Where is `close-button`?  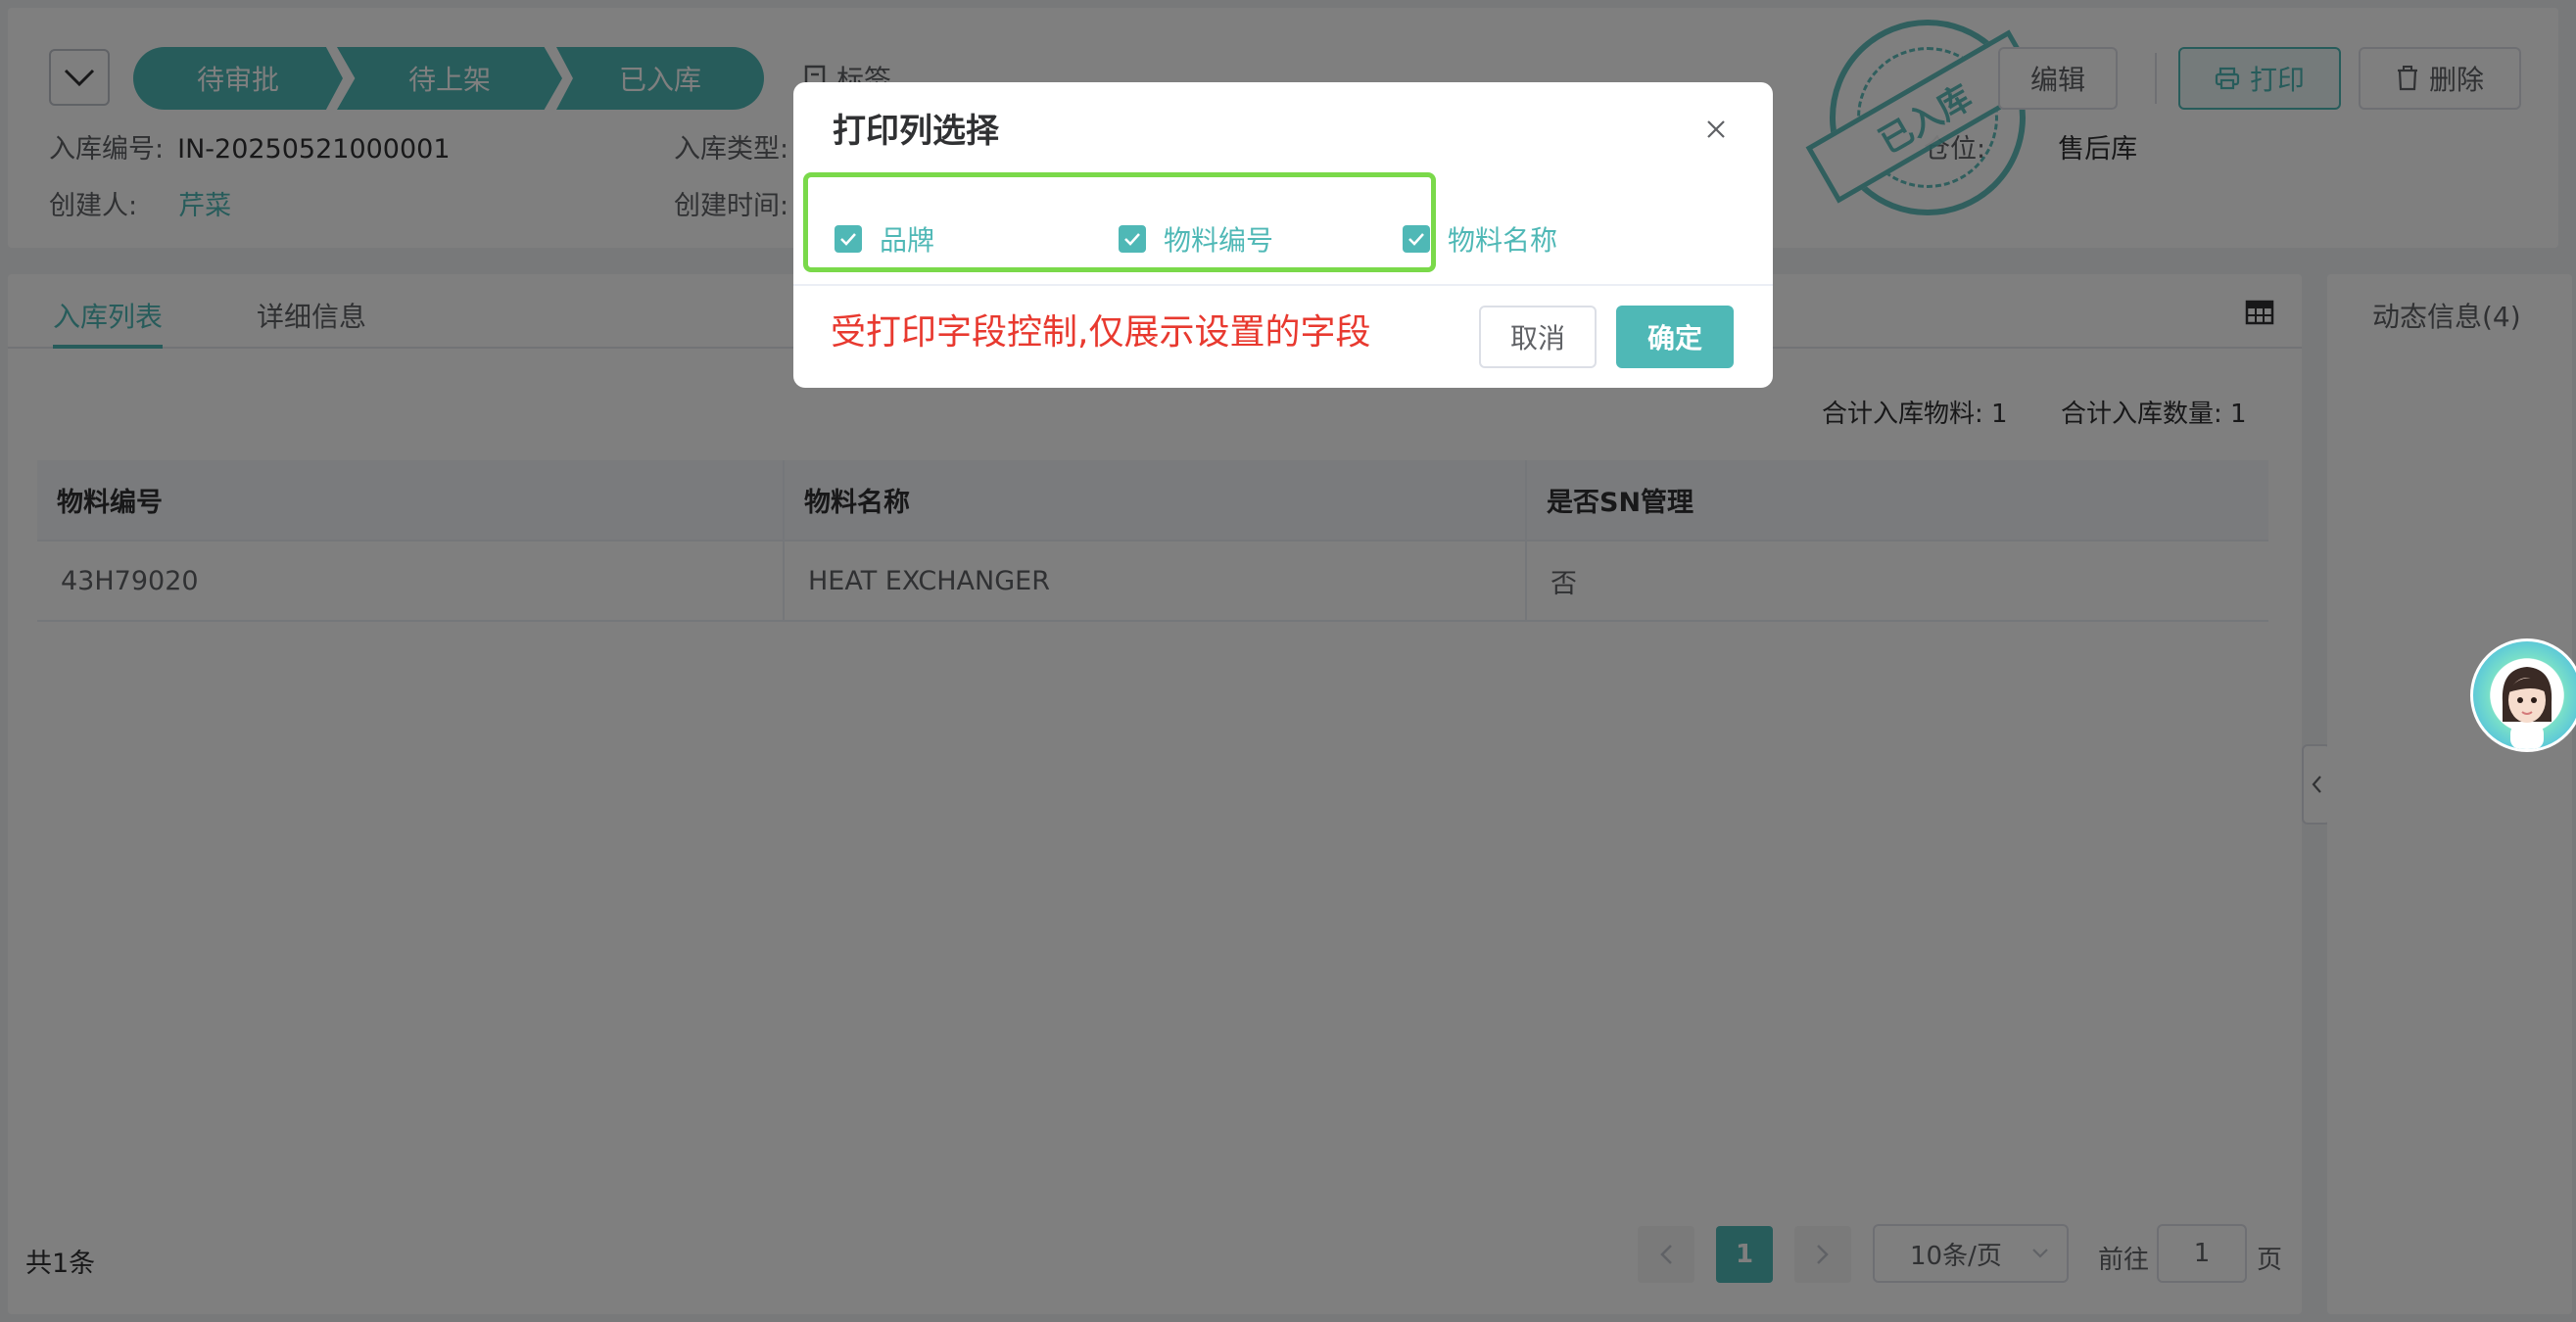
close-button is located at coordinates (1716, 129).